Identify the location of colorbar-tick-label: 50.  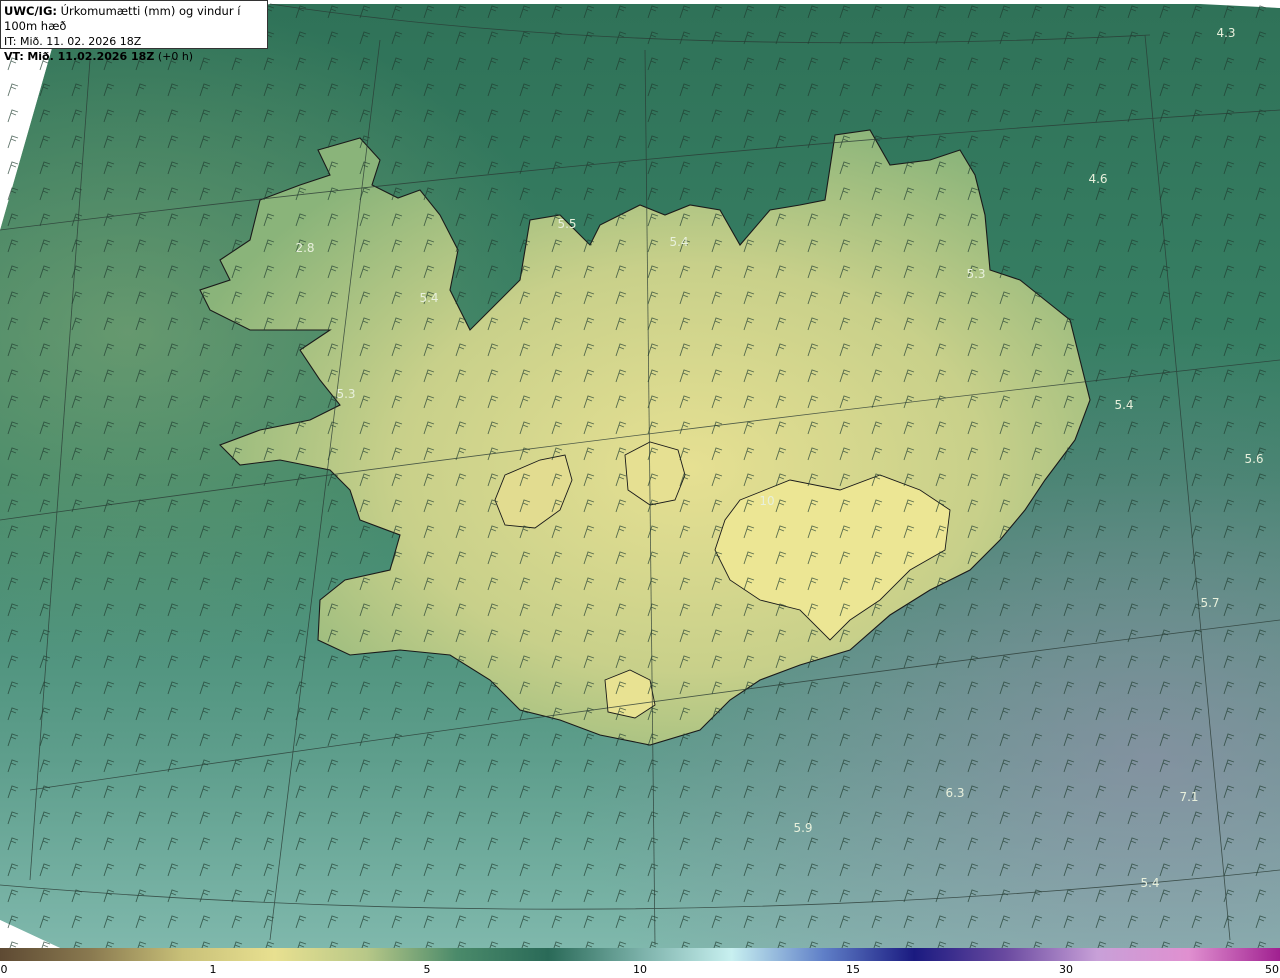
(1272, 969).